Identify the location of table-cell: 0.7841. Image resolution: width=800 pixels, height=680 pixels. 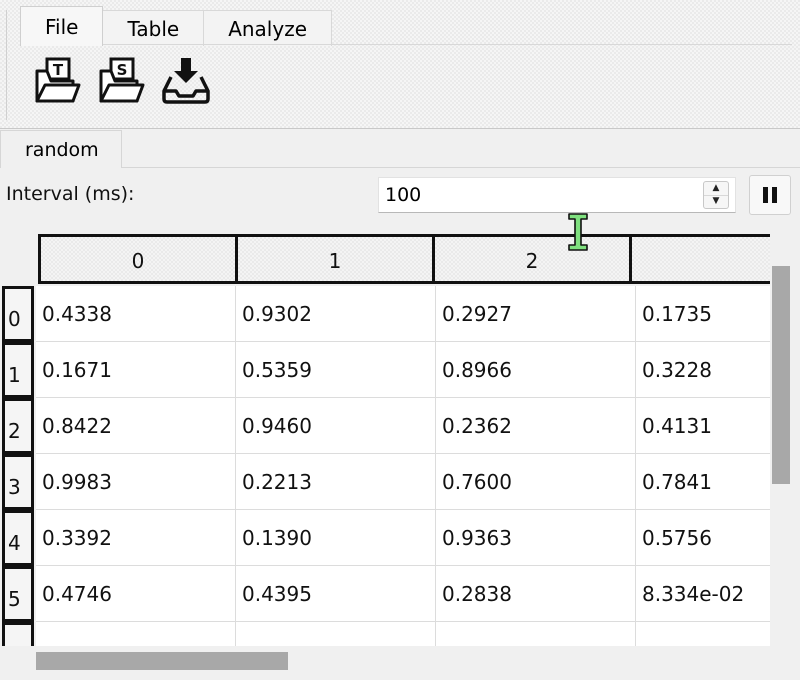
(703, 482).